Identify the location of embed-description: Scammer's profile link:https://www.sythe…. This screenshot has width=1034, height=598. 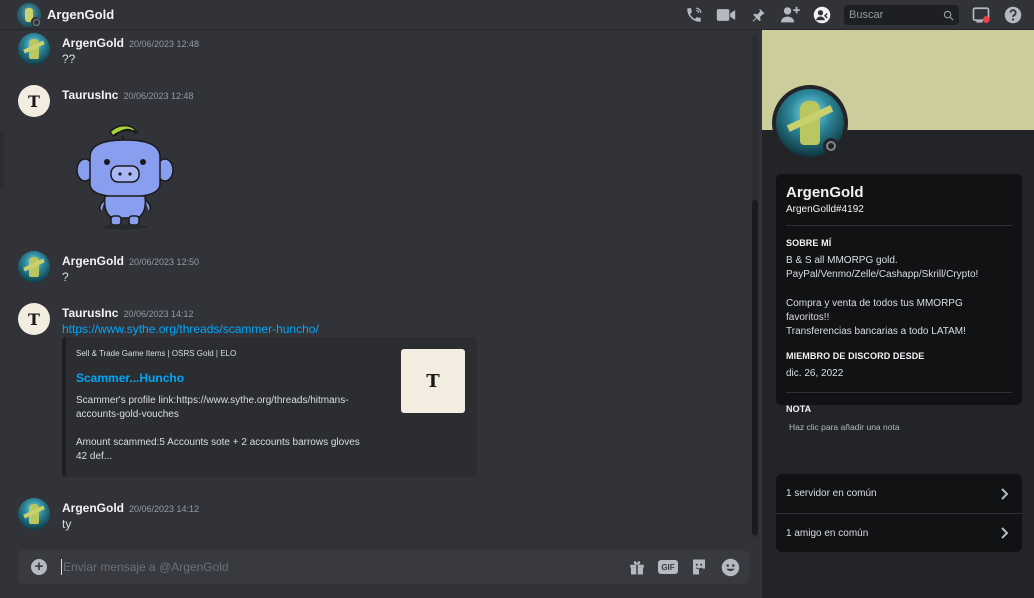
(218, 428).